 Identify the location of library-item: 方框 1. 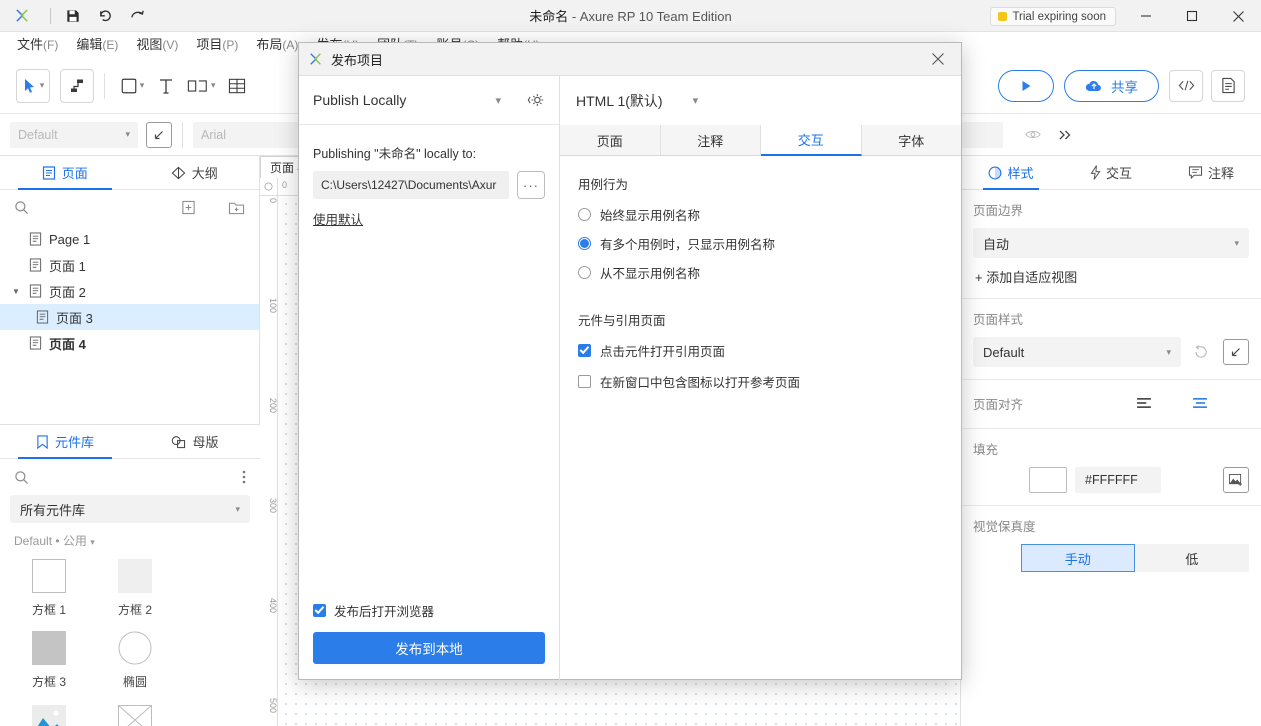
(49, 589).